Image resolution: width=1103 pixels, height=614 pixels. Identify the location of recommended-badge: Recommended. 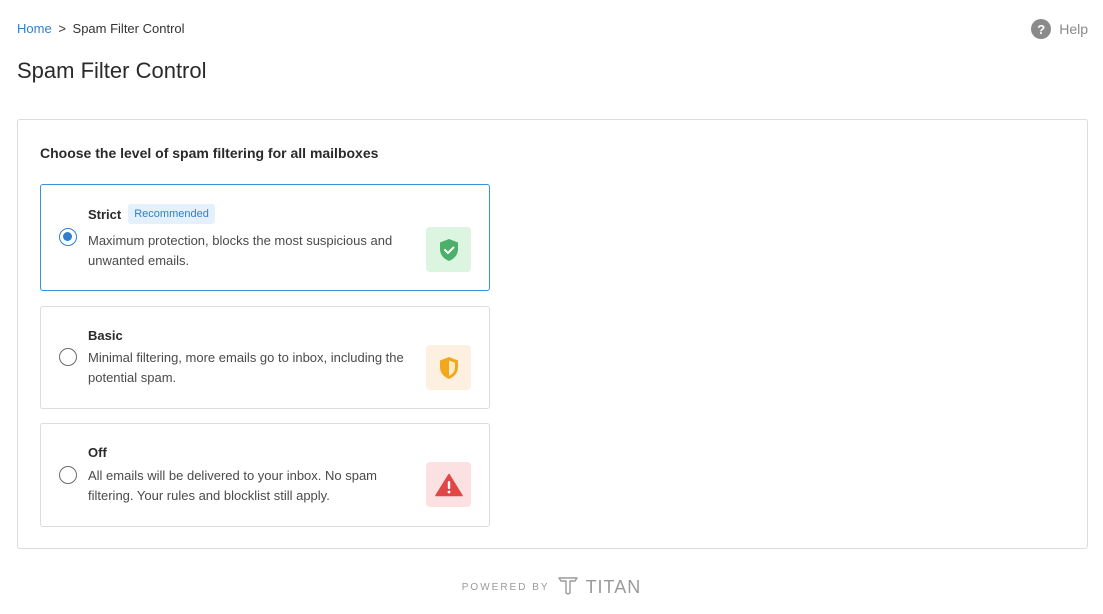
(171, 214).